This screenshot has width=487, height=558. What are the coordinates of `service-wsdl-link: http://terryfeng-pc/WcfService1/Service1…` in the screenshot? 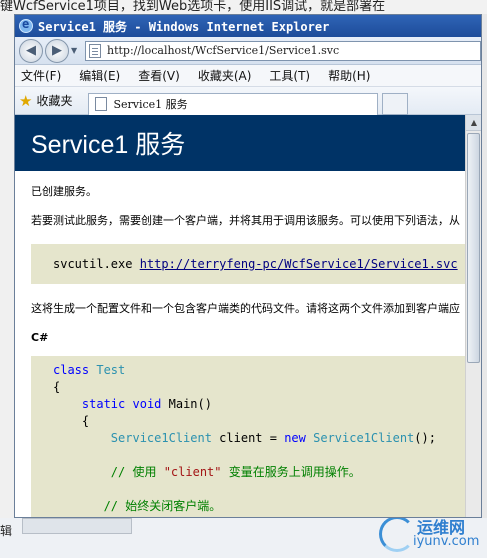 It's located at (299, 264).